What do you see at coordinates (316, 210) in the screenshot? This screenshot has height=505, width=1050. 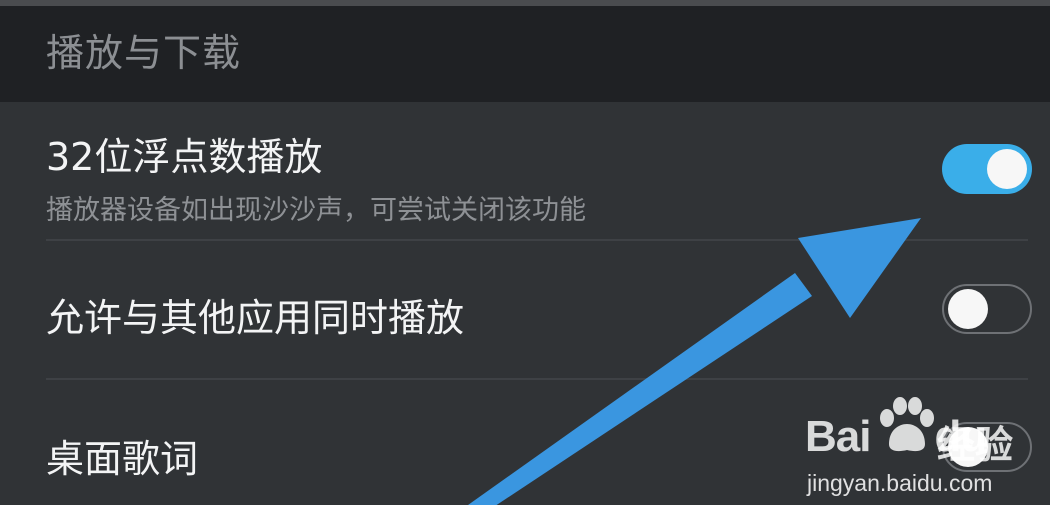 I see `setting-subtitle: 播放器设备如出现沙沙声，可尝试关闭该功能` at bounding box center [316, 210].